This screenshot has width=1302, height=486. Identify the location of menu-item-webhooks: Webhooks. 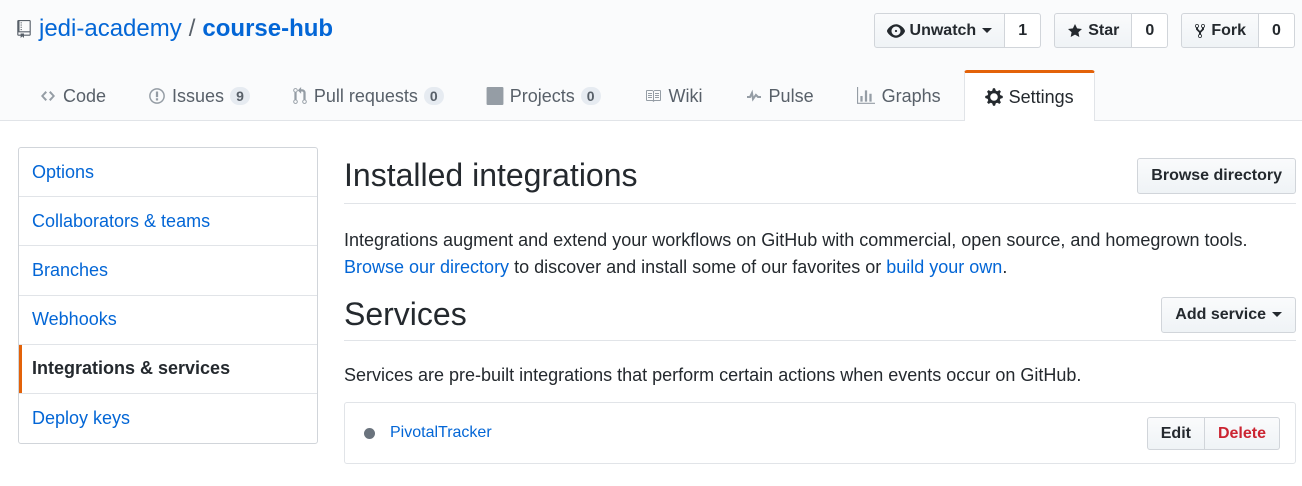
(168, 320).